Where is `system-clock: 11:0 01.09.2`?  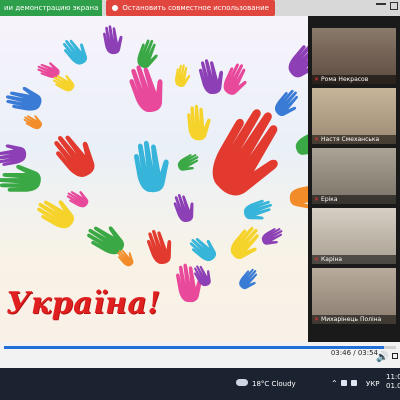 system-clock: 11:0 01.09.2 is located at coordinates (393, 382).